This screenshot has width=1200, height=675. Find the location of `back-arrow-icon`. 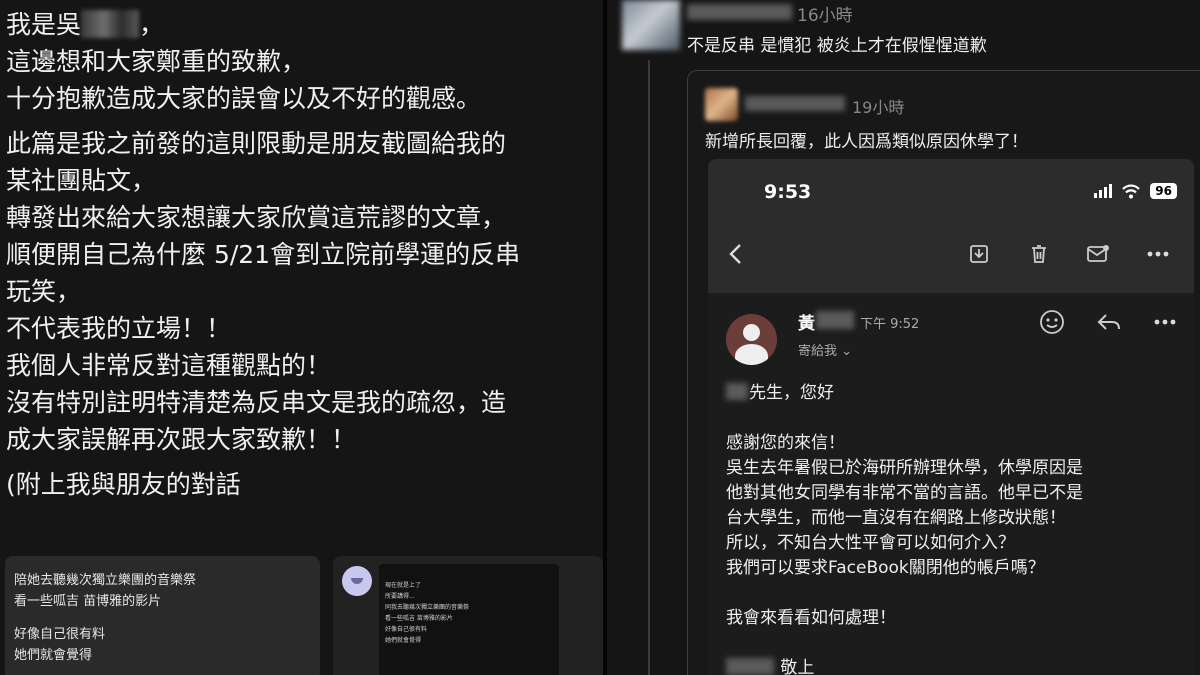

back-arrow-icon is located at coordinates (736, 254).